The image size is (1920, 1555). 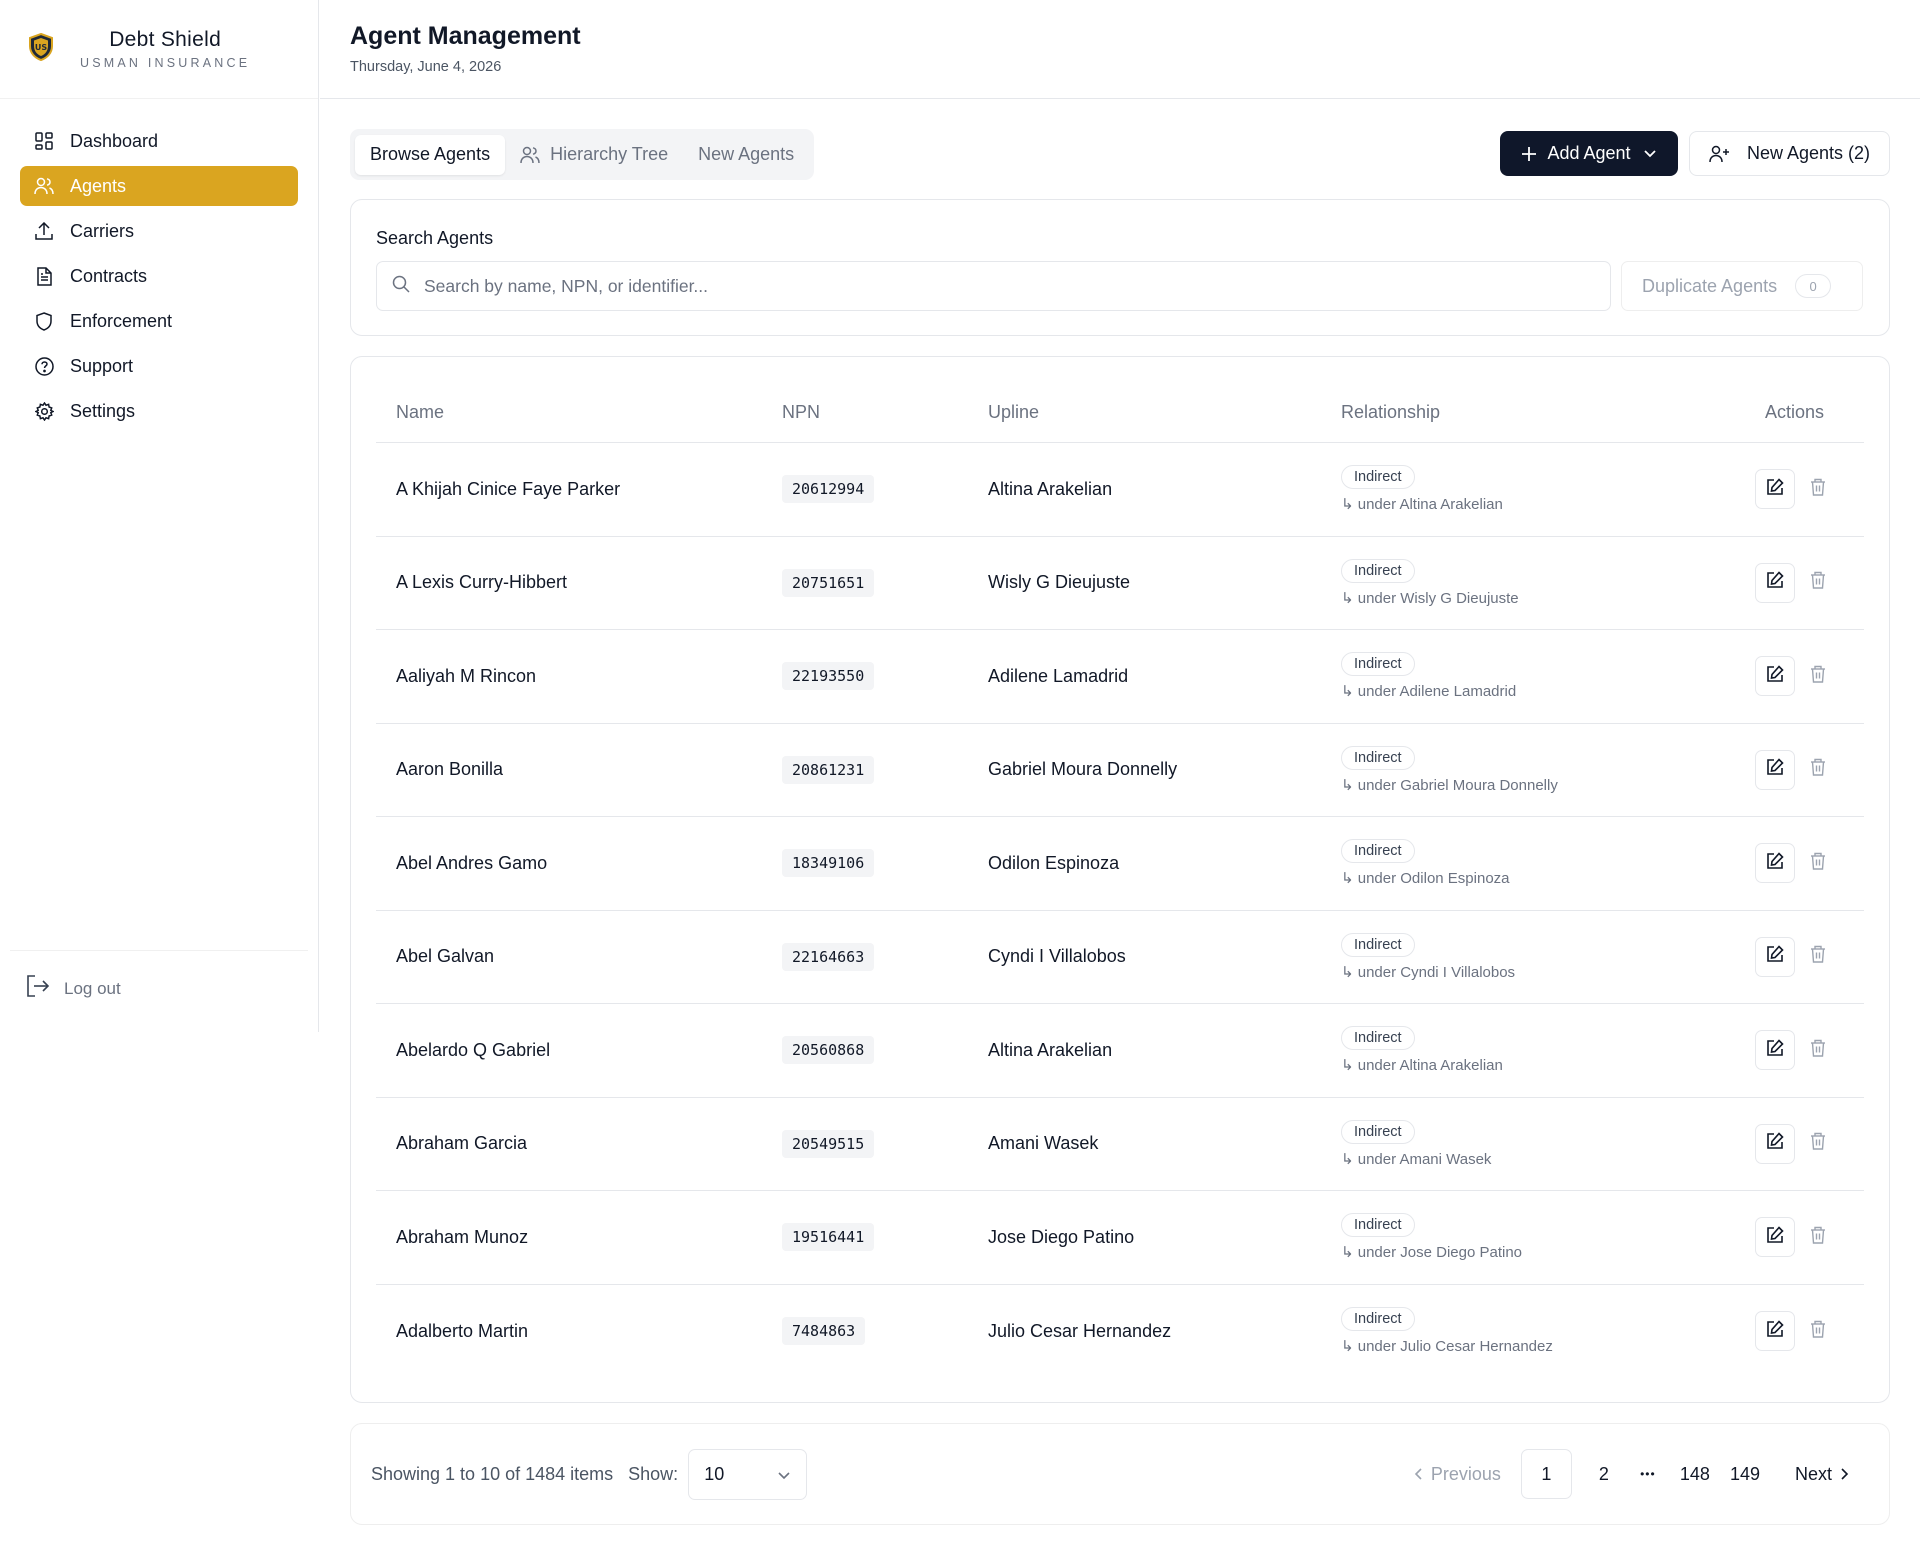 What do you see at coordinates (159, 231) in the screenshot?
I see `sidebar-item-carriers: Carriers` at bounding box center [159, 231].